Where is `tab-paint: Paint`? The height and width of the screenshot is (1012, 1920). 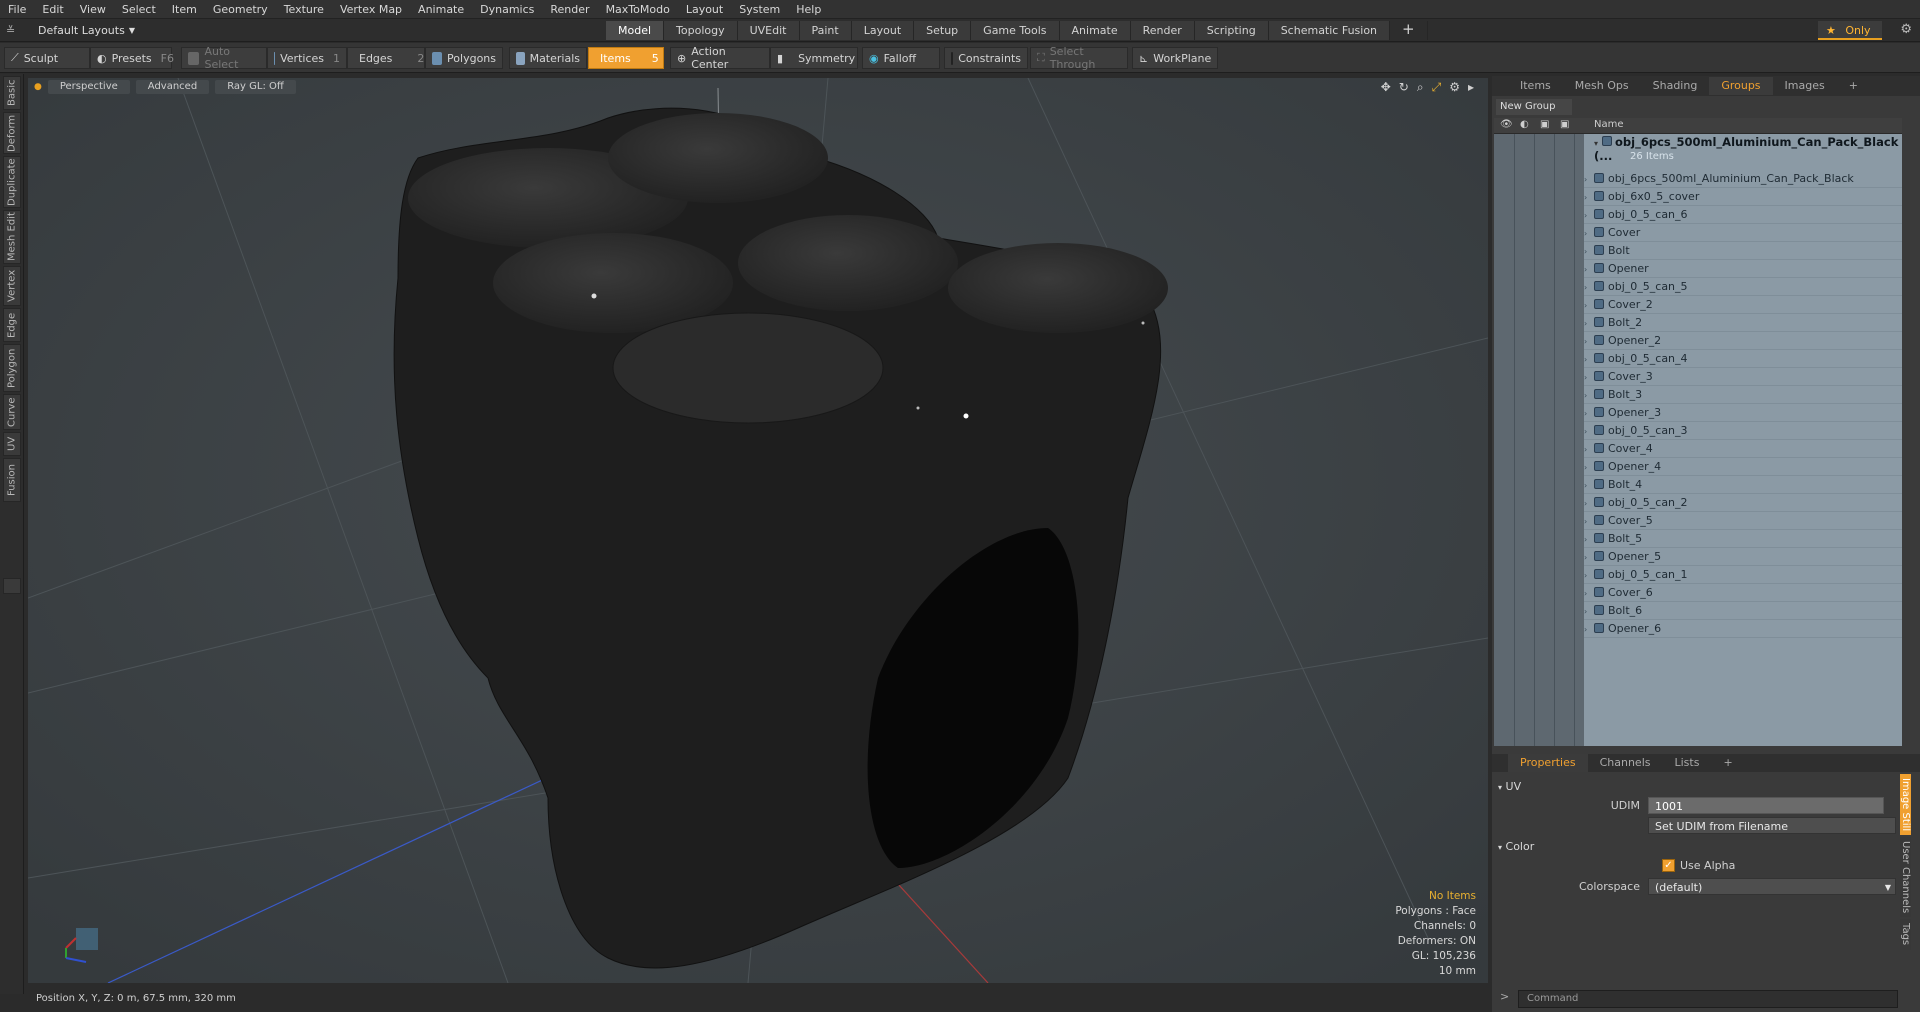 tab-paint: Paint is located at coordinates (825, 30).